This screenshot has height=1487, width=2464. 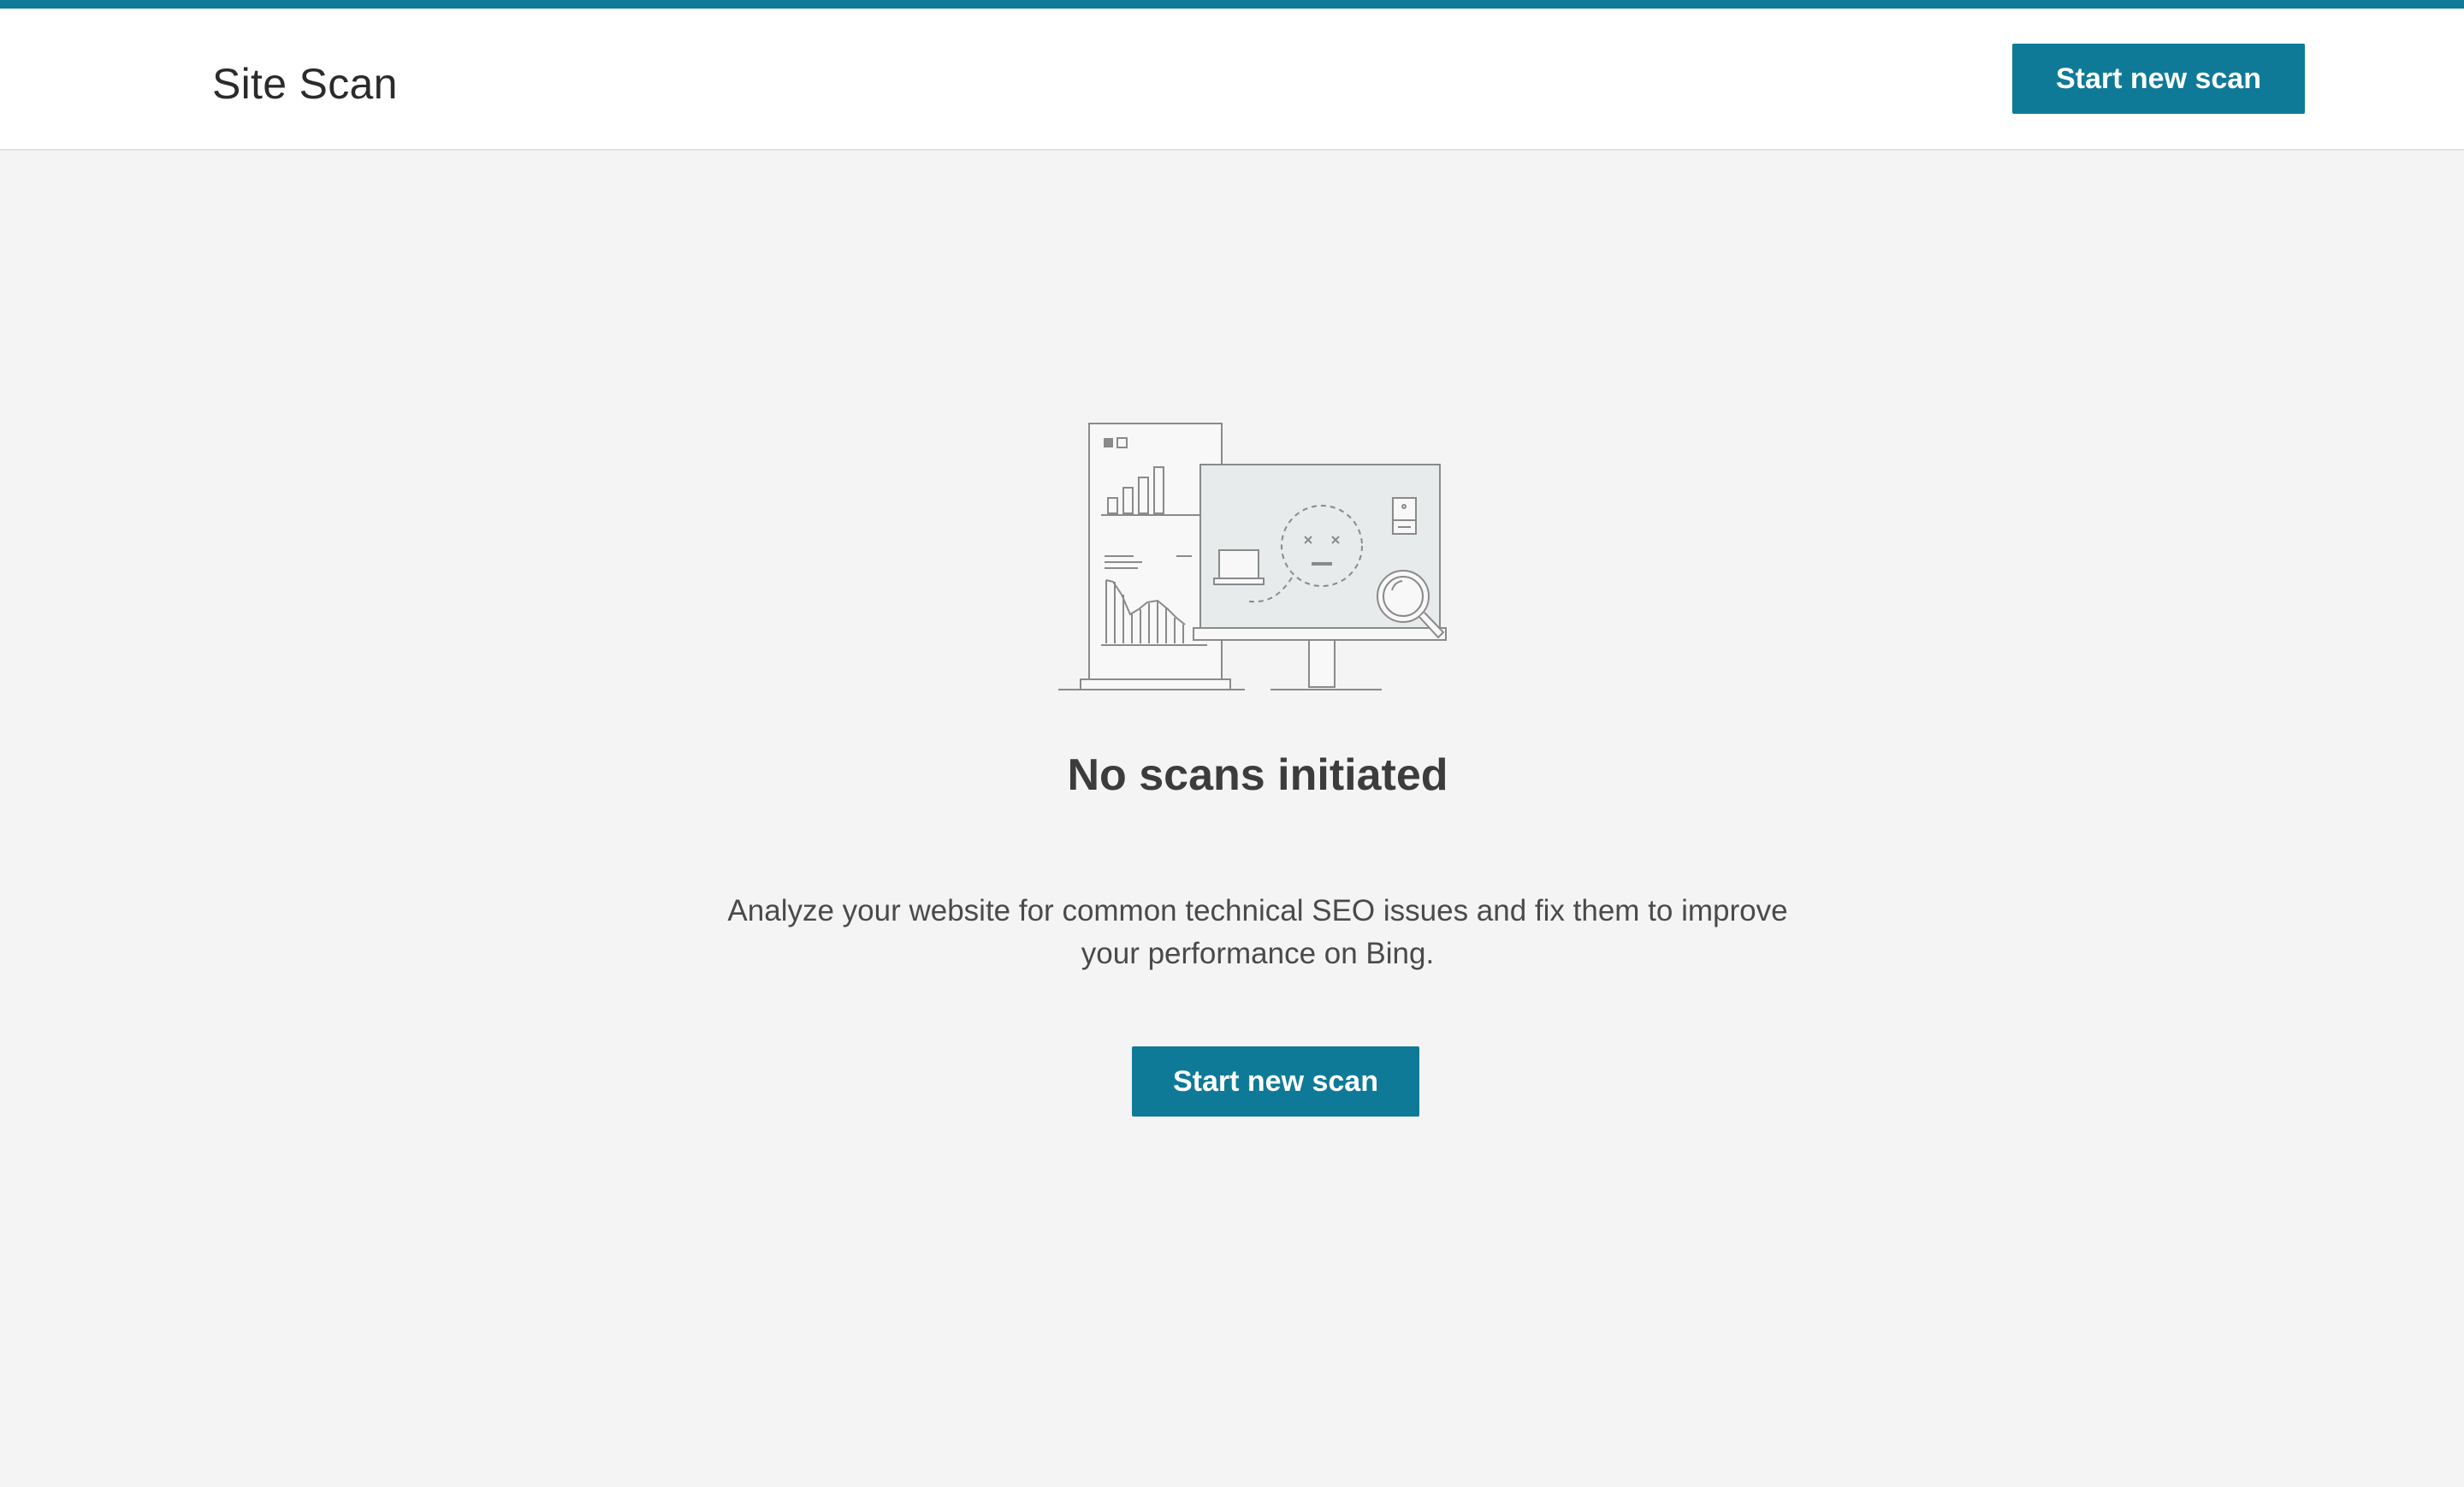 What do you see at coordinates (2158, 79) in the screenshot?
I see `start-new-scan-header-button: Start new scan` at bounding box center [2158, 79].